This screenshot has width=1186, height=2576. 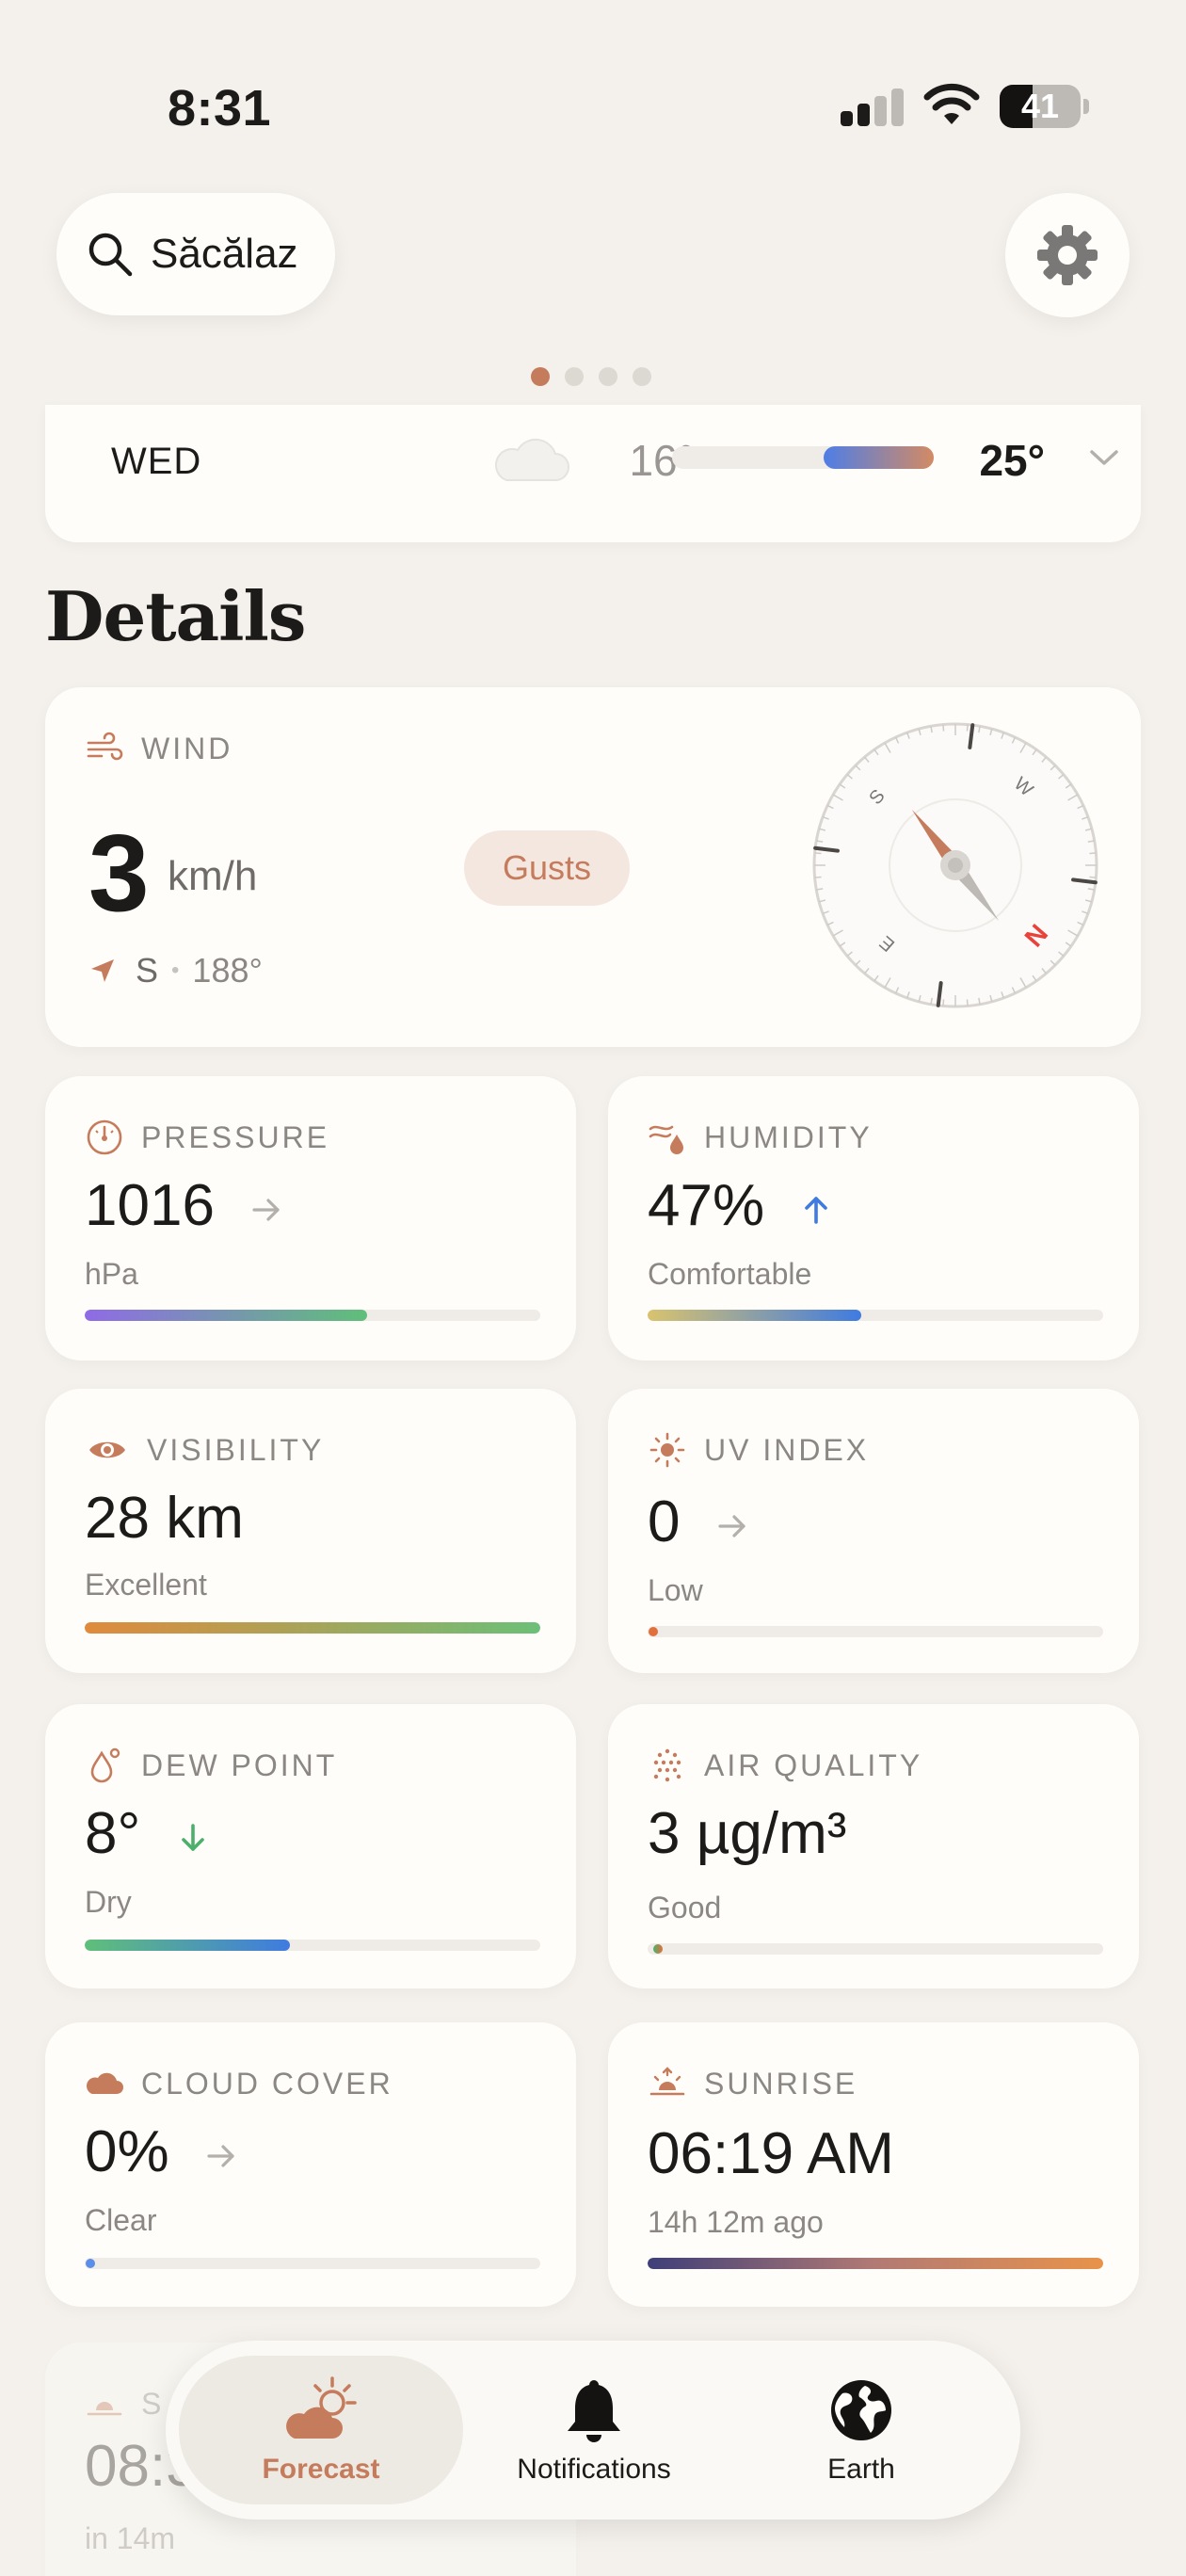 I want to click on dew-point-description: Dry, so click(x=108, y=1902).